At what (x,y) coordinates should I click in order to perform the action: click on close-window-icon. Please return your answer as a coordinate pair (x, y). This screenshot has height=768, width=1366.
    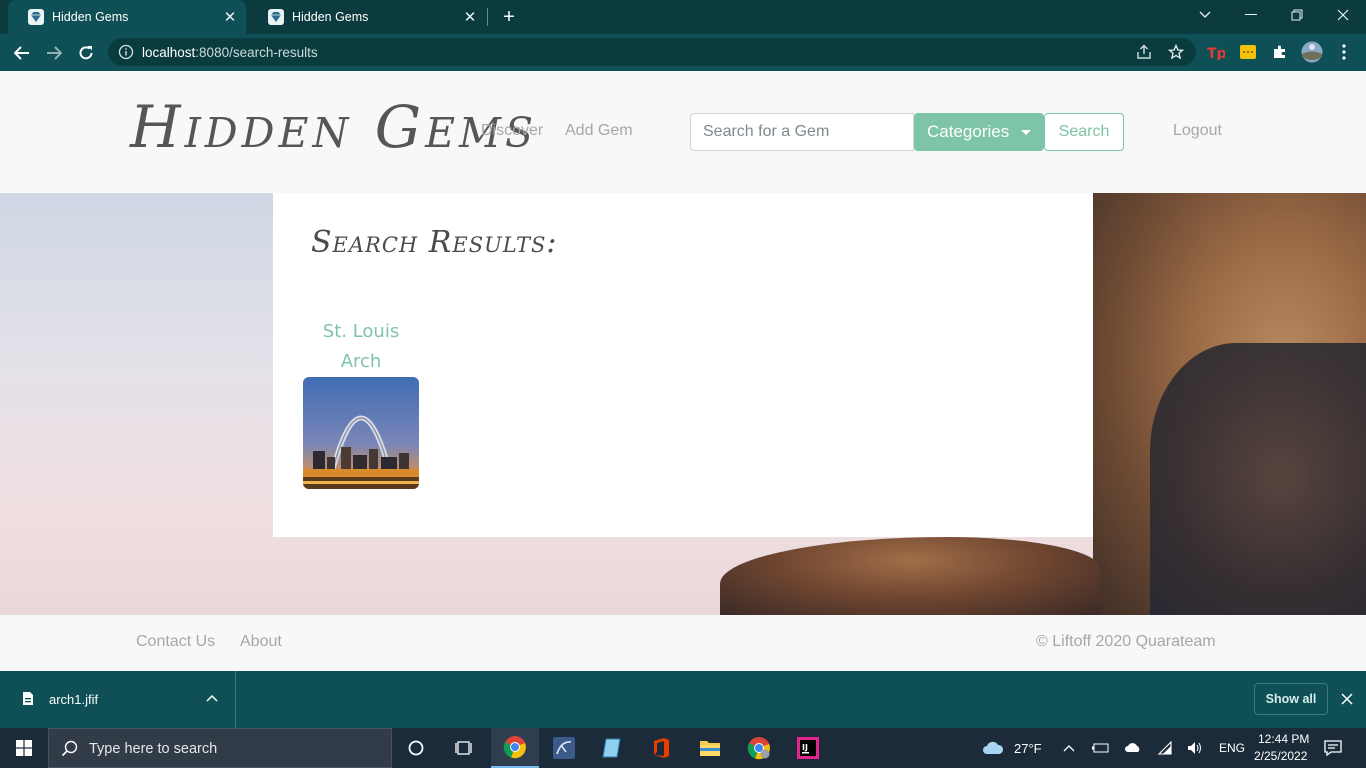
    Looking at the image, I should click on (1343, 15).